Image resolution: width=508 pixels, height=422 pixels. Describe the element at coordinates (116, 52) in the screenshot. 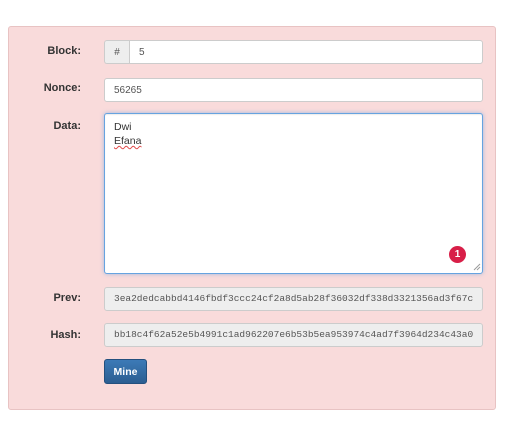

I see `block-number-addon: #` at that location.